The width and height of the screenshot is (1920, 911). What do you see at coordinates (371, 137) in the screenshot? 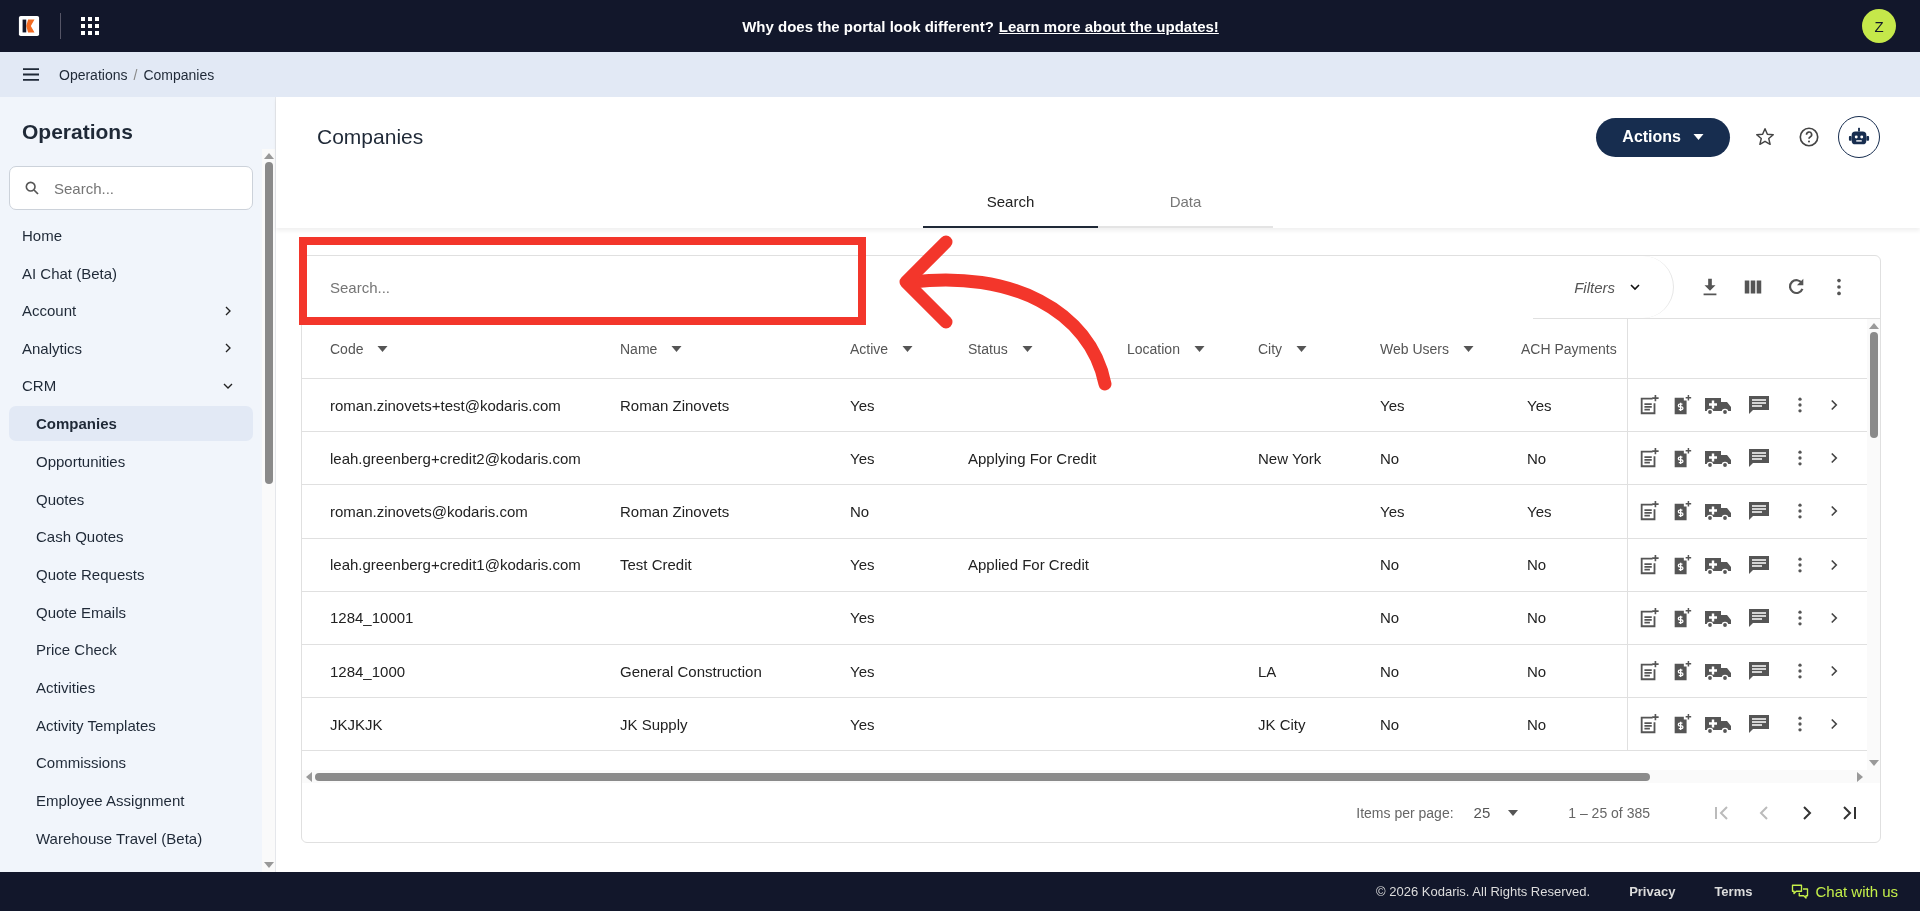
I see `page-title: Companies` at bounding box center [371, 137].